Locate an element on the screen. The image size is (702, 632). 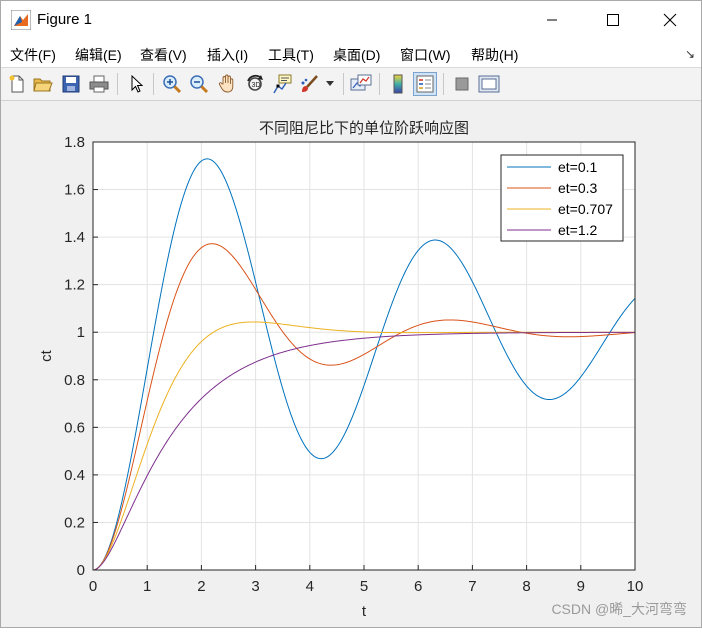
matlab-logo-icon is located at coordinates (21, 20).